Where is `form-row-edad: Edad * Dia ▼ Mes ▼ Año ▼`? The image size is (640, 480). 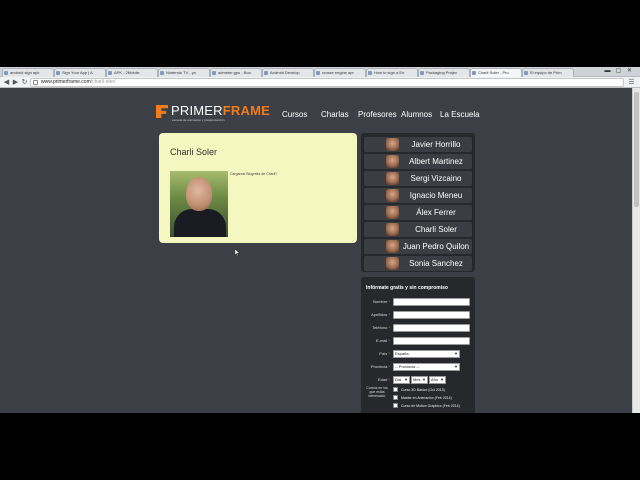
form-row-edad: Edad * Dia ▼ Mes ▼ Año ▼ is located at coordinates (418, 379).